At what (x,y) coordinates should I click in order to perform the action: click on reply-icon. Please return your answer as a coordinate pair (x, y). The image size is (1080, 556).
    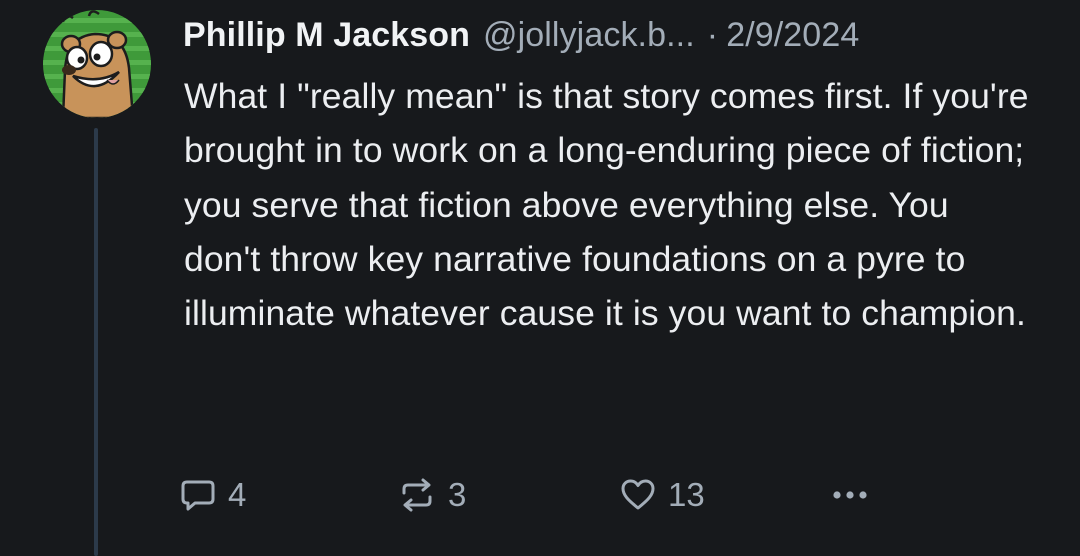
    Looking at the image, I should click on (198, 495).